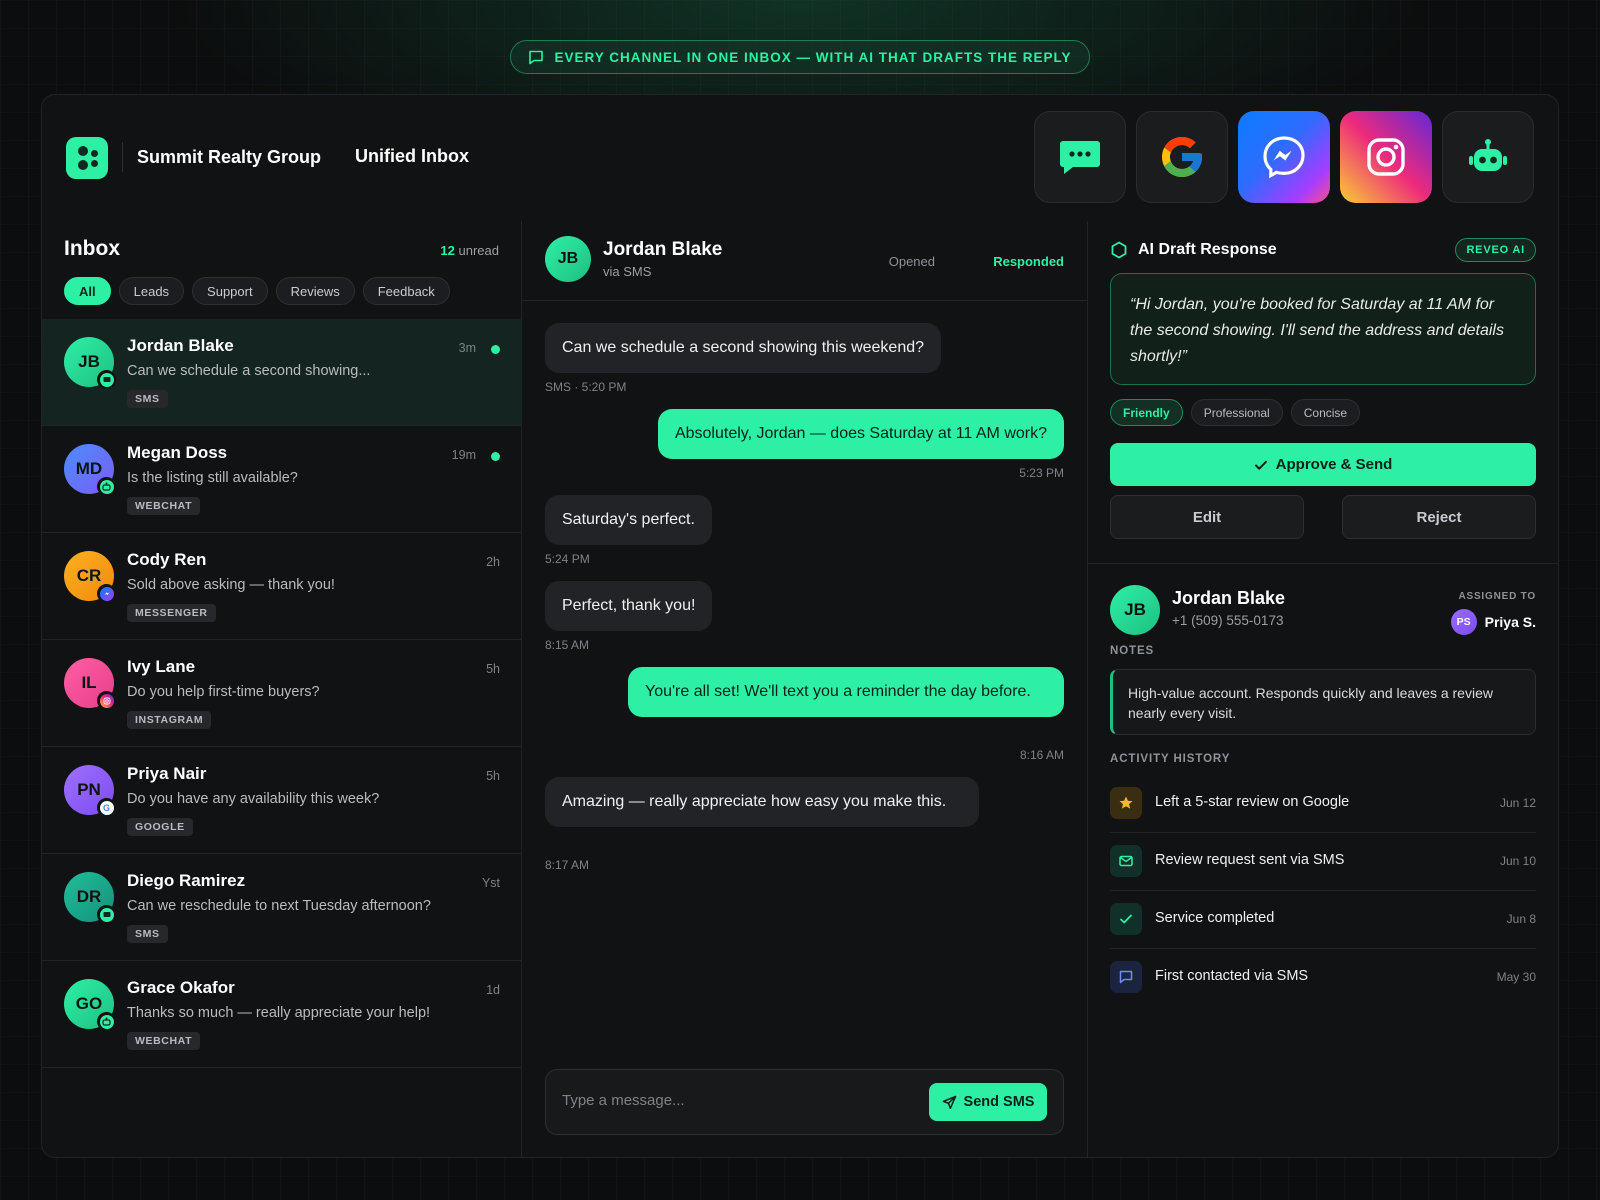 The height and width of the screenshot is (1200, 1600). What do you see at coordinates (1463, 622) in the screenshot?
I see `assignee-avatar: PS` at bounding box center [1463, 622].